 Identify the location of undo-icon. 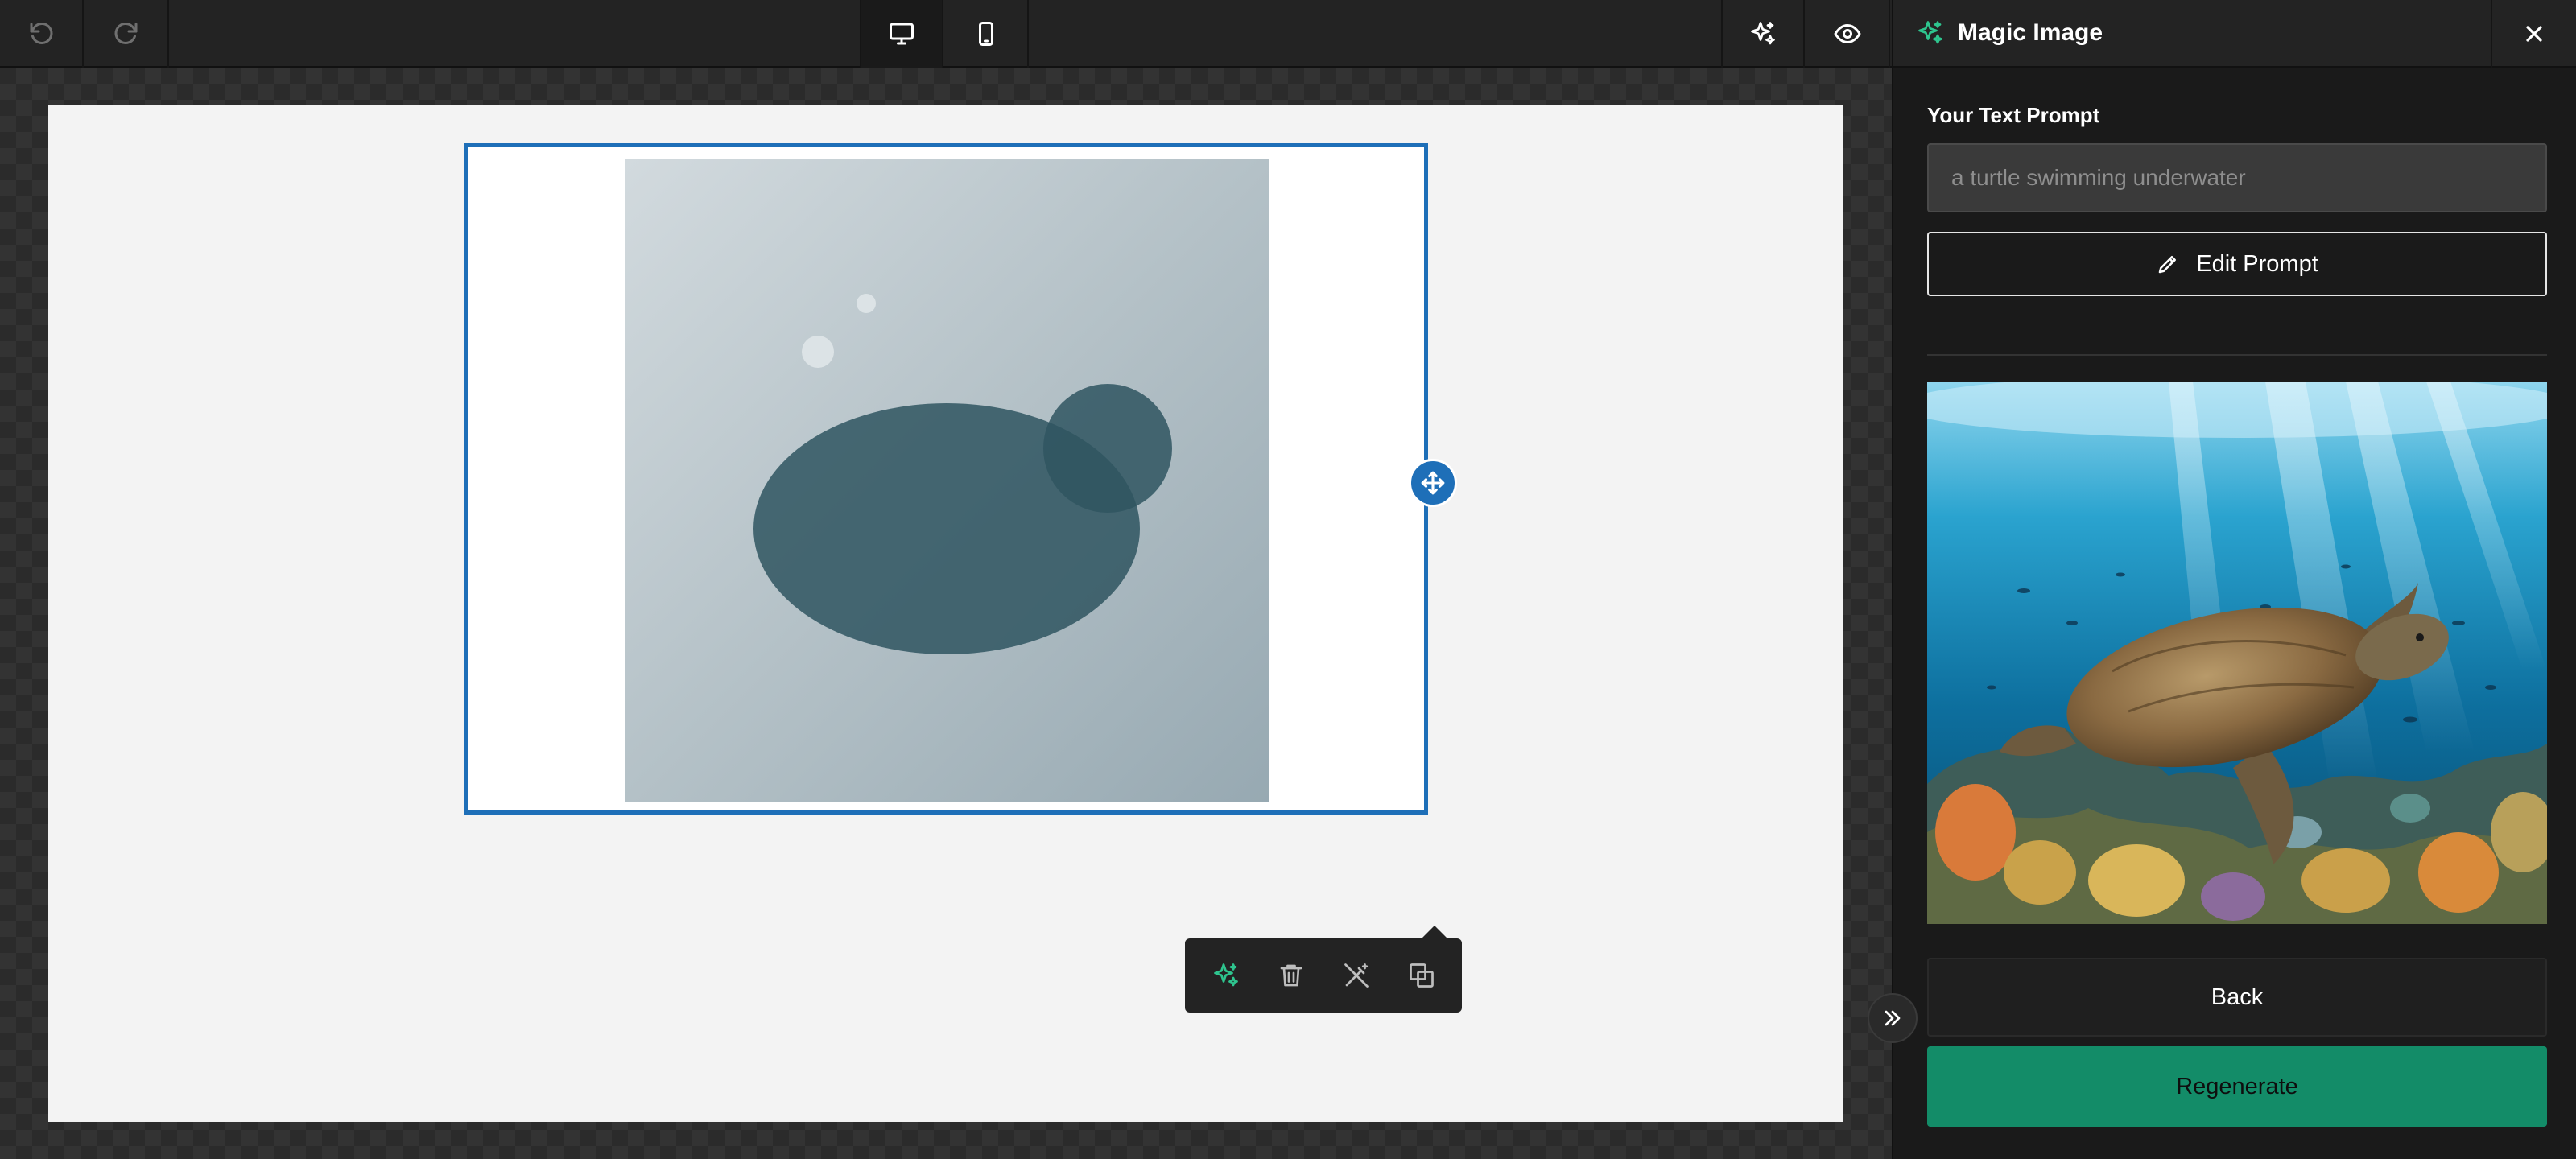
(41, 33).